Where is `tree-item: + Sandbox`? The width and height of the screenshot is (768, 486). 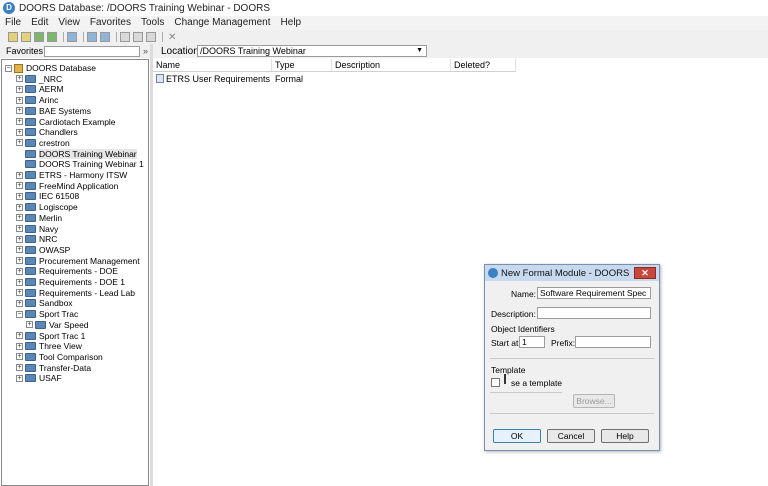 tree-item: + Sandbox is located at coordinates (44, 303).